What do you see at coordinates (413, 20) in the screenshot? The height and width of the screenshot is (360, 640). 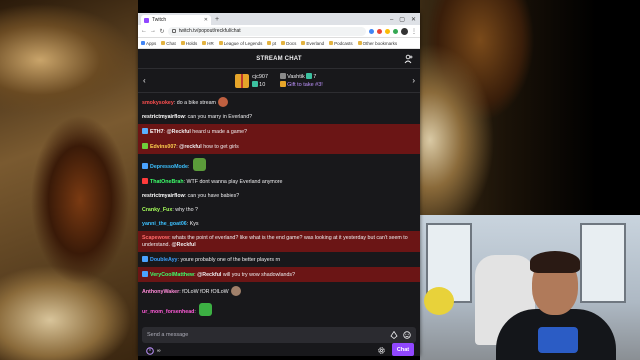 I see `close-window-icon: ✕` at bounding box center [413, 20].